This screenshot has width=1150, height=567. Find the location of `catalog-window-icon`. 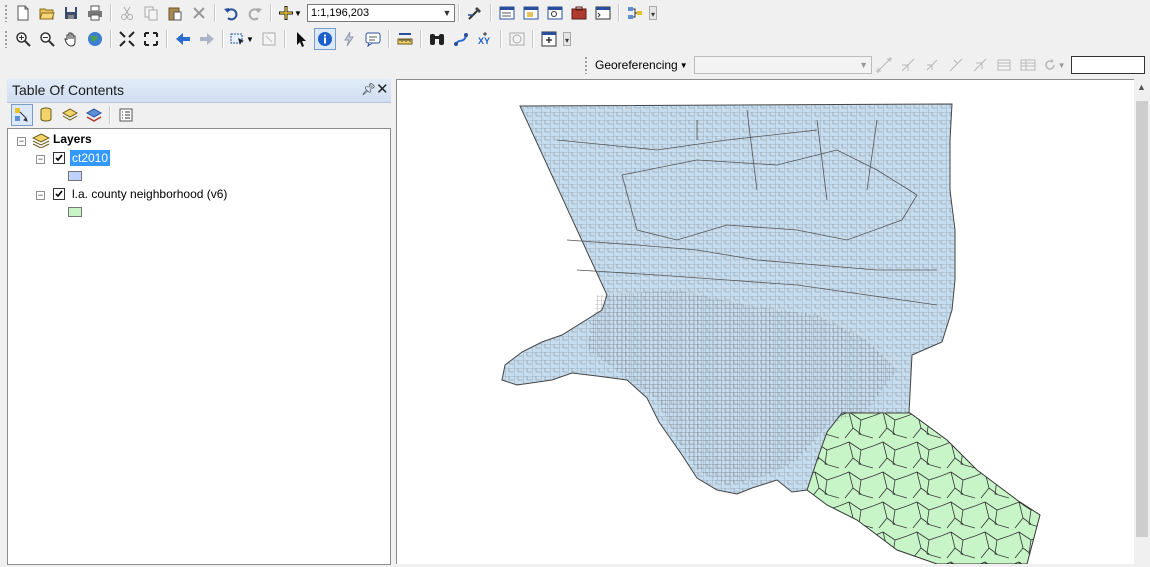

catalog-window-icon is located at coordinates (531, 13).